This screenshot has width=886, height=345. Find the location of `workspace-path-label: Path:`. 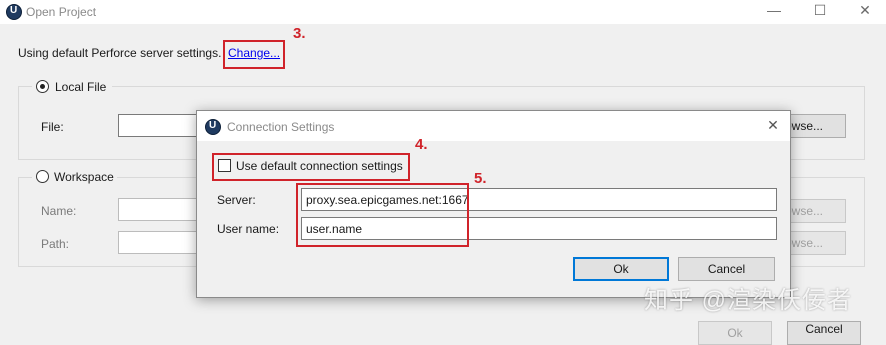

workspace-path-label: Path: is located at coordinates (55, 244).